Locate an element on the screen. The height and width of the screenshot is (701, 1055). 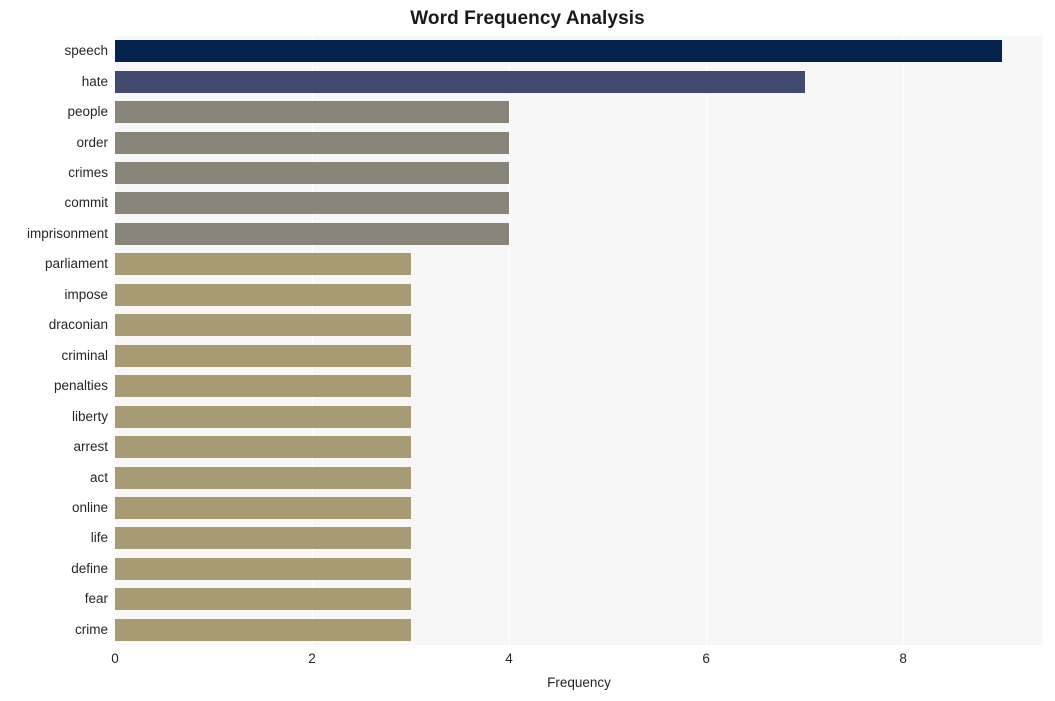
x-axis-tick-labels: 0 2 4 6 8 is located at coordinates (577, 661).